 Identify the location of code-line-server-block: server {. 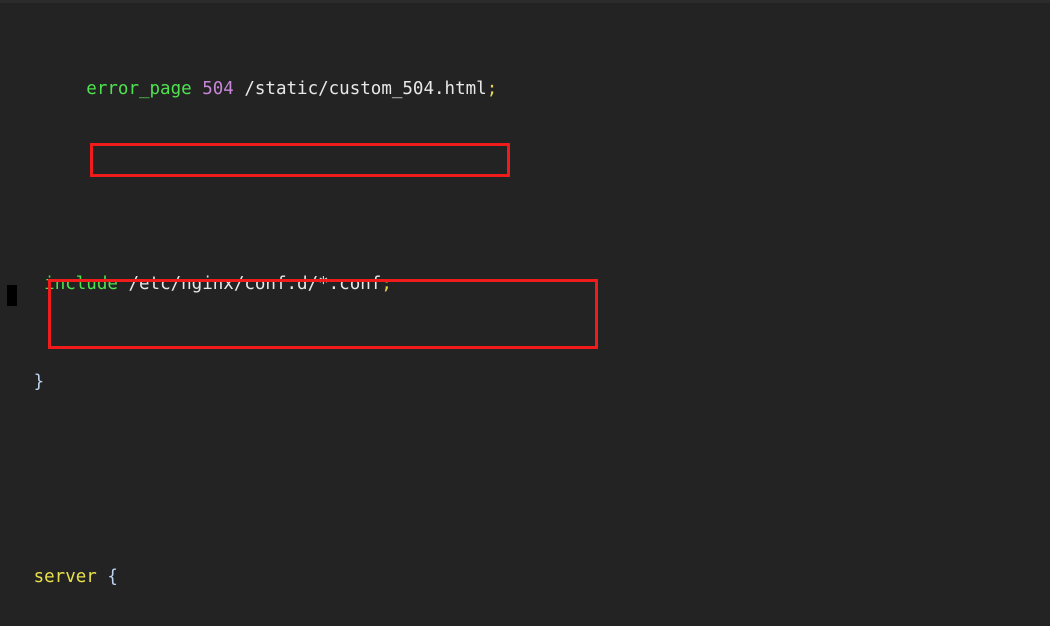
(525, 577).